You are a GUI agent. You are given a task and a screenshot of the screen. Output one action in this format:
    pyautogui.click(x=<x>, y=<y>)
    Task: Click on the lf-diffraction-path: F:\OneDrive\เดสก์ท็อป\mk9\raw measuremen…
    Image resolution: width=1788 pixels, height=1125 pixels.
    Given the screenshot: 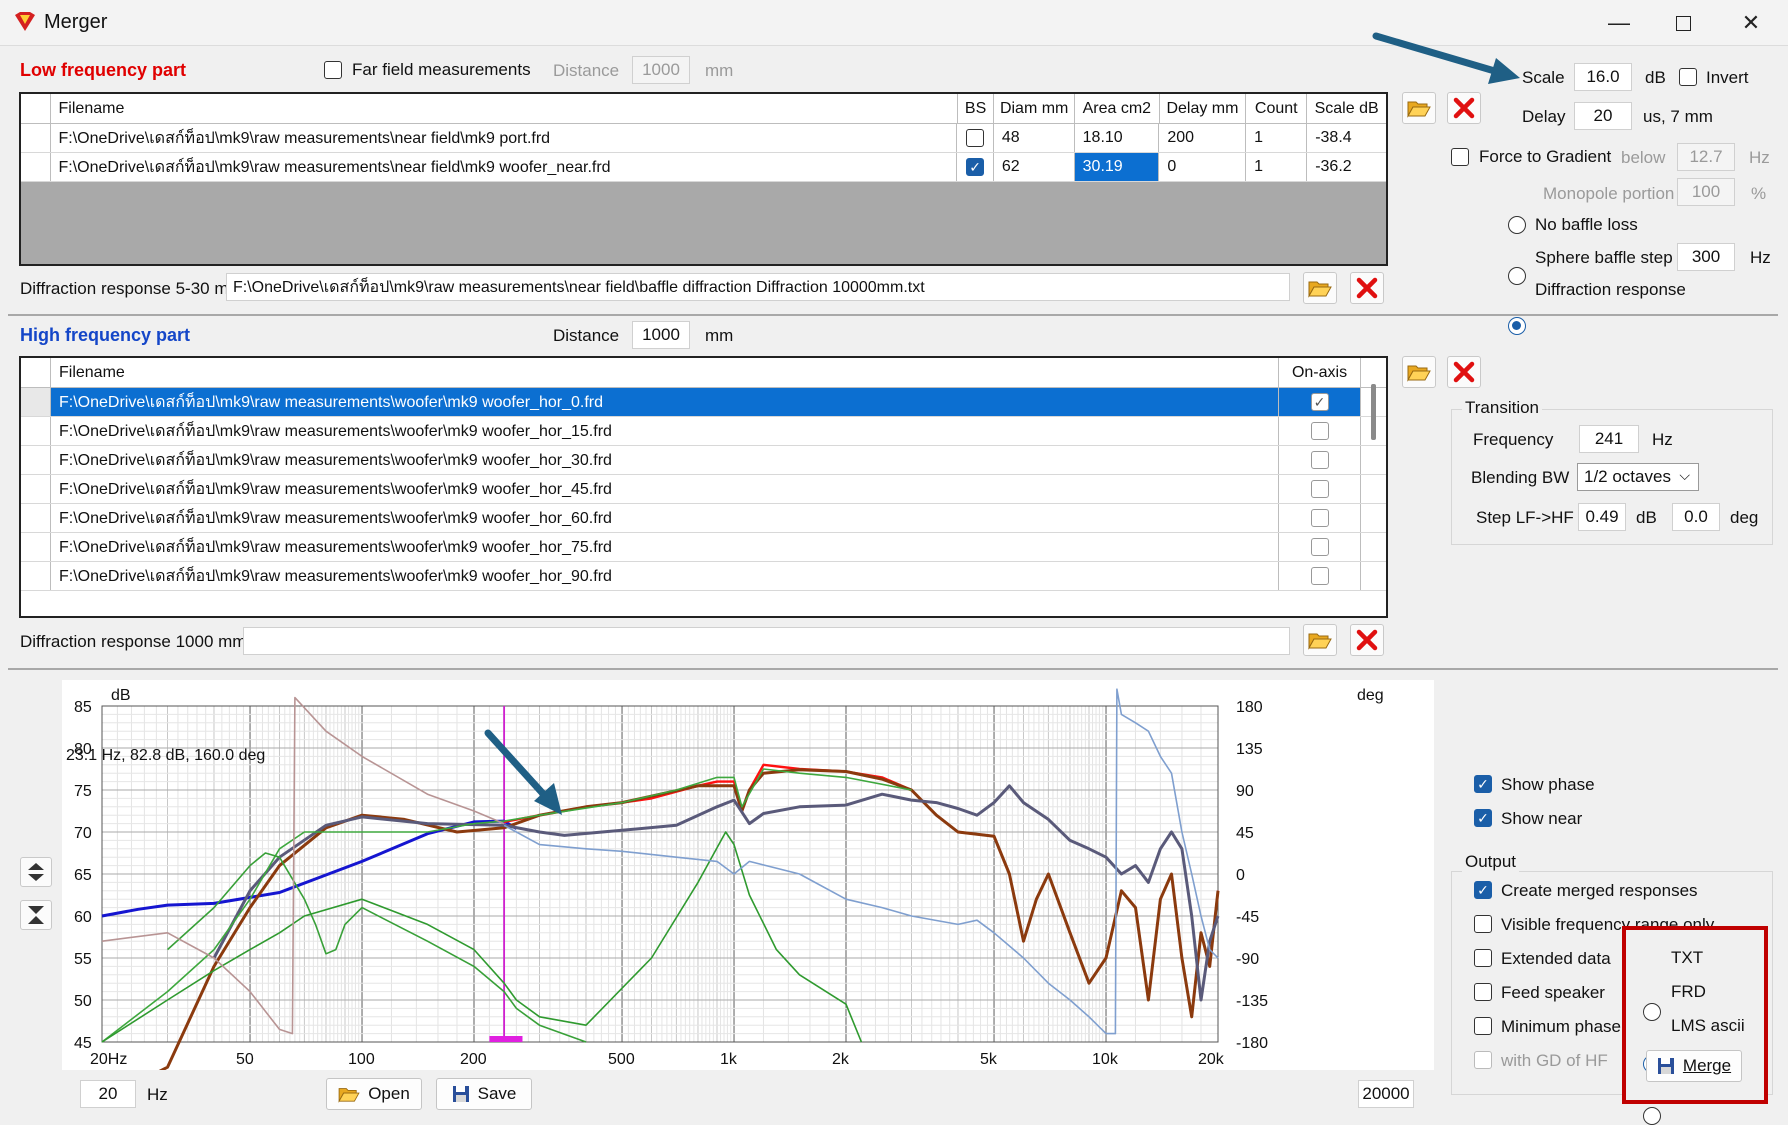 What is the action you would take?
    pyautogui.click(x=758, y=287)
    